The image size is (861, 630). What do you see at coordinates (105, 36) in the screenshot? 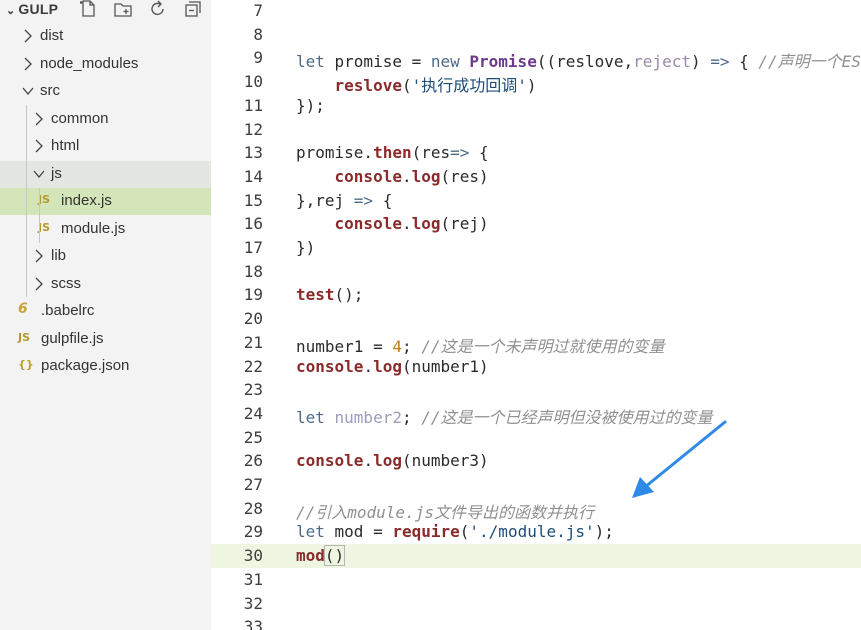
I see `tree-item-dist: dist` at bounding box center [105, 36].